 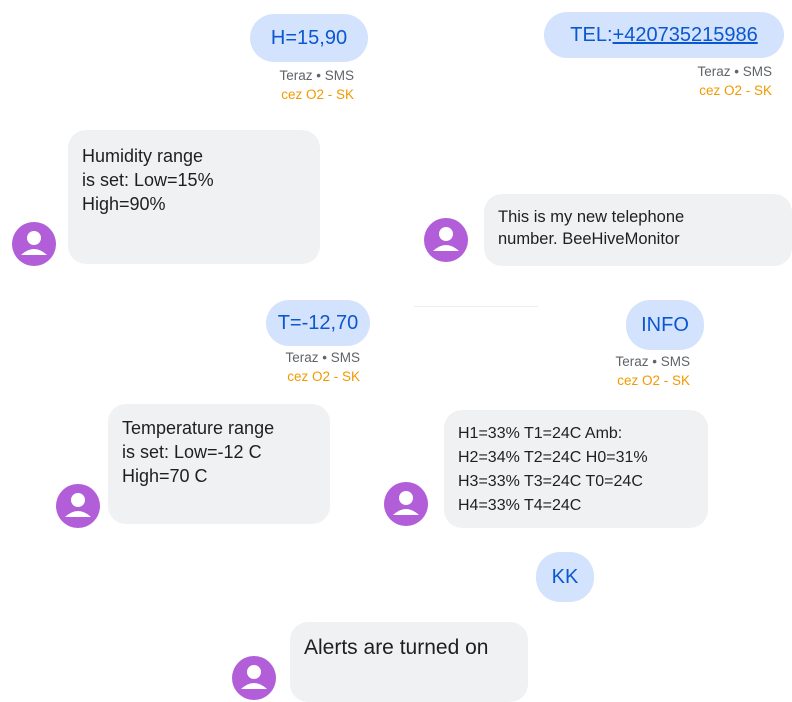 What do you see at coordinates (194, 197) in the screenshot?
I see `received-message-humidity: Humidity range is set: Low=15% High=90%` at bounding box center [194, 197].